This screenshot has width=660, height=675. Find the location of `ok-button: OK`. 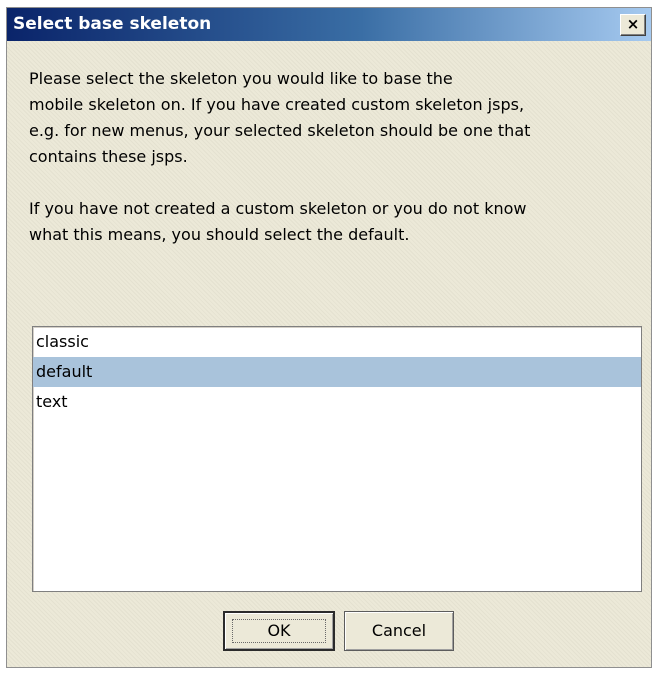

ok-button: OK is located at coordinates (279, 631).